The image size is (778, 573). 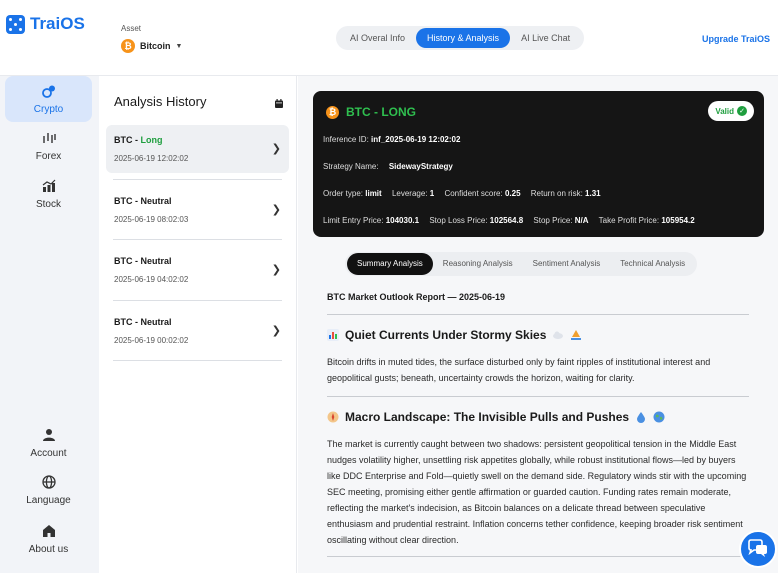 What do you see at coordinates (48, 194) in the screenshot?
I see `nav-stock: Stock` at bounding box center [48, 194].